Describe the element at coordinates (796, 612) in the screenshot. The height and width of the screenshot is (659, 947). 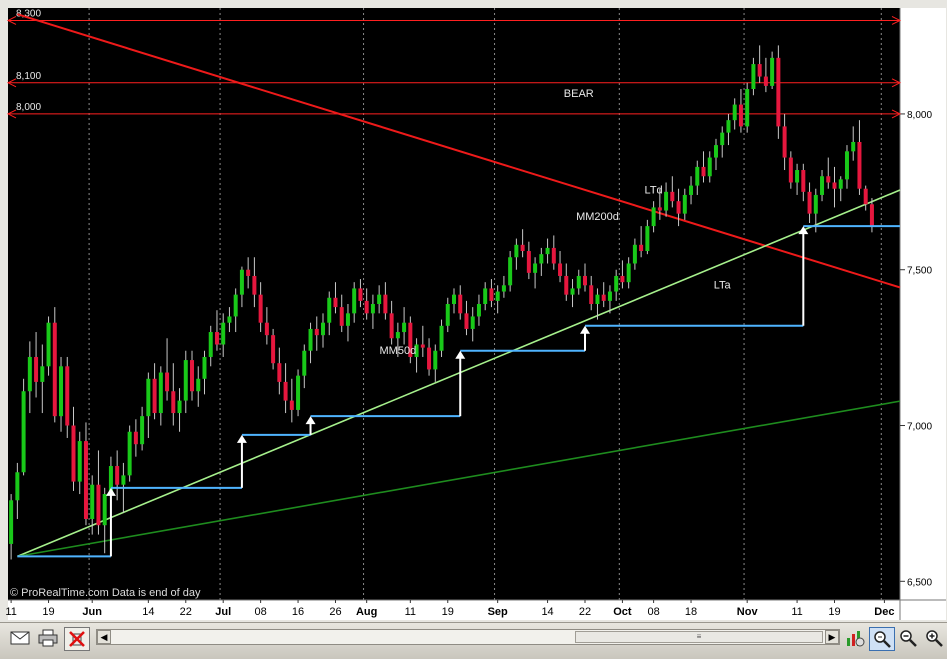
I see `x-tick-label-19: 11` at that location.